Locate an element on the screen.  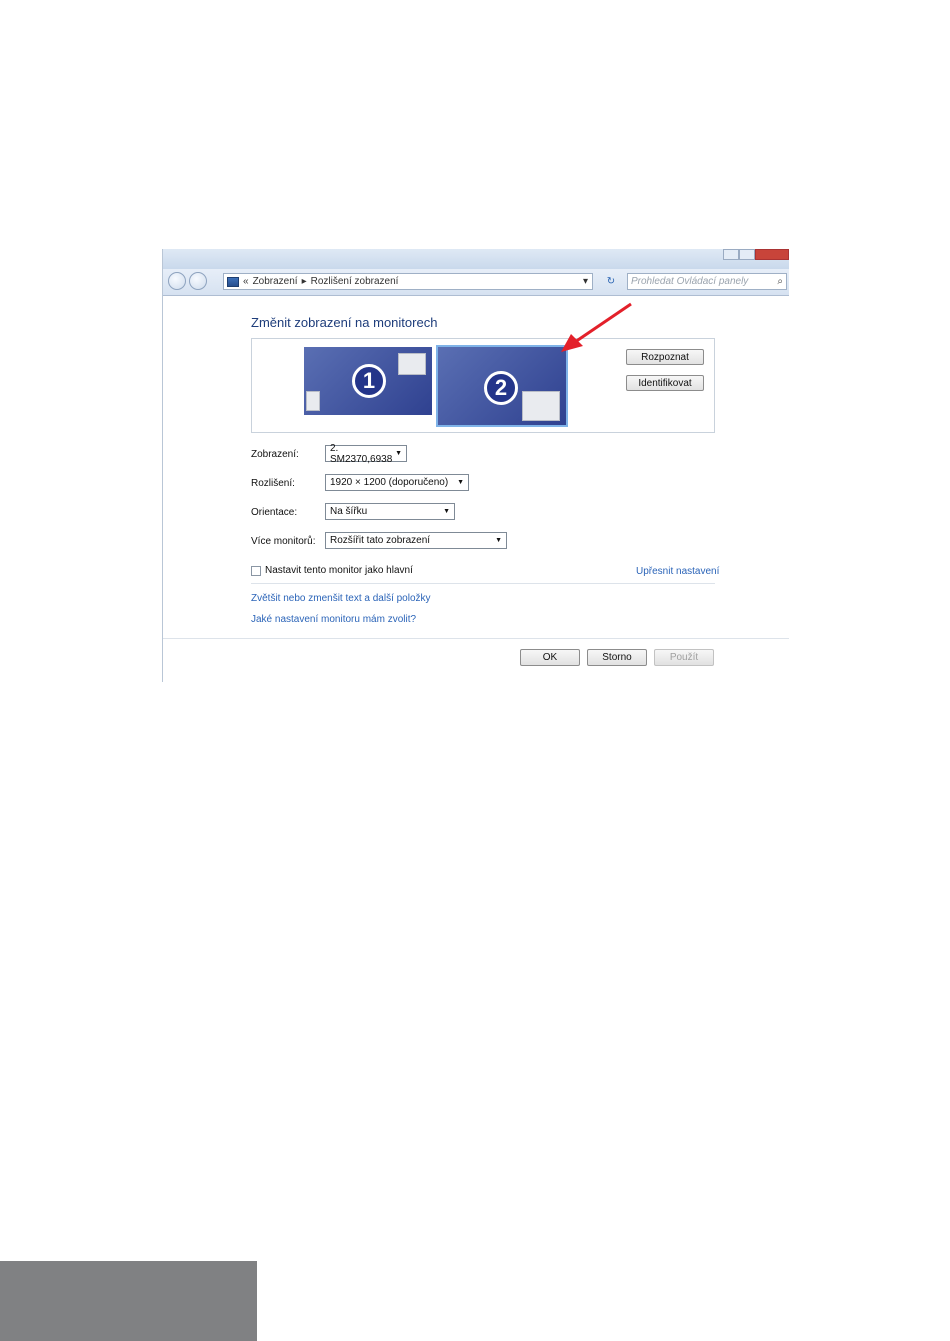
ok-button: OK is located at coordinates (550, 657).